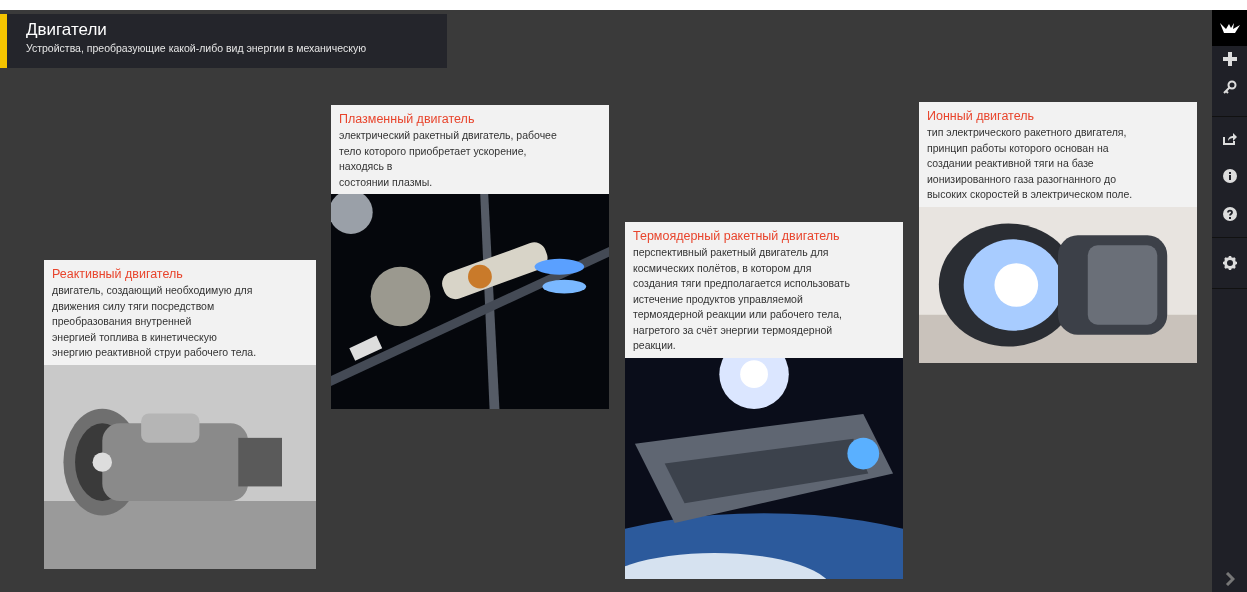  What do you see at coordinates (196, 48) in the screenshot?
I see `page-subtitle: Устройства, преобразующие какой-либо вид энергии в механическую` at bounding box center [196, 48].